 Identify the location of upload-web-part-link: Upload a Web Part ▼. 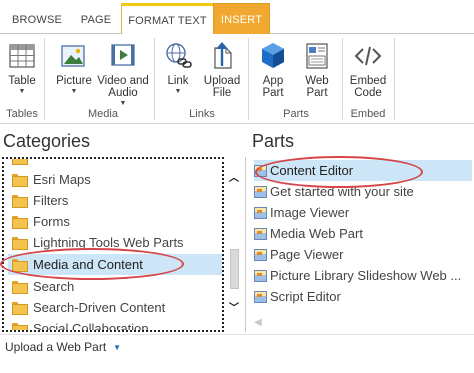
(63, 347).